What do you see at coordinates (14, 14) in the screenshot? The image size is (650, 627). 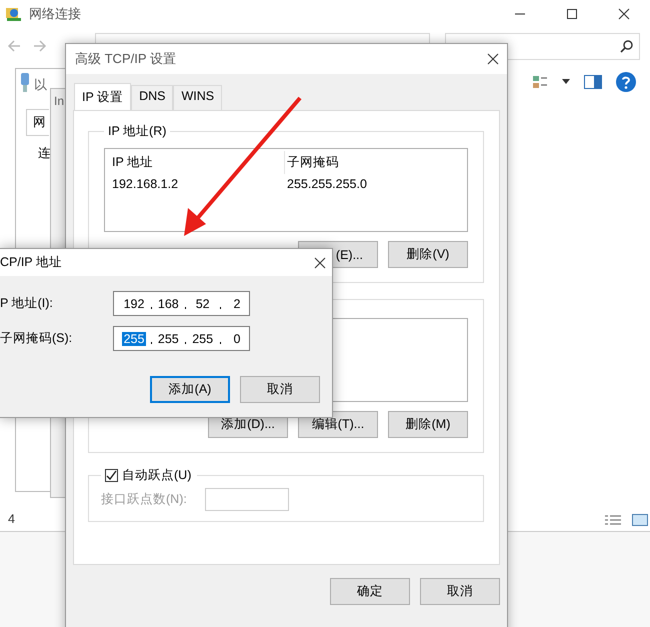 I see `network-folder-icon` at bounding box center [14, 14].